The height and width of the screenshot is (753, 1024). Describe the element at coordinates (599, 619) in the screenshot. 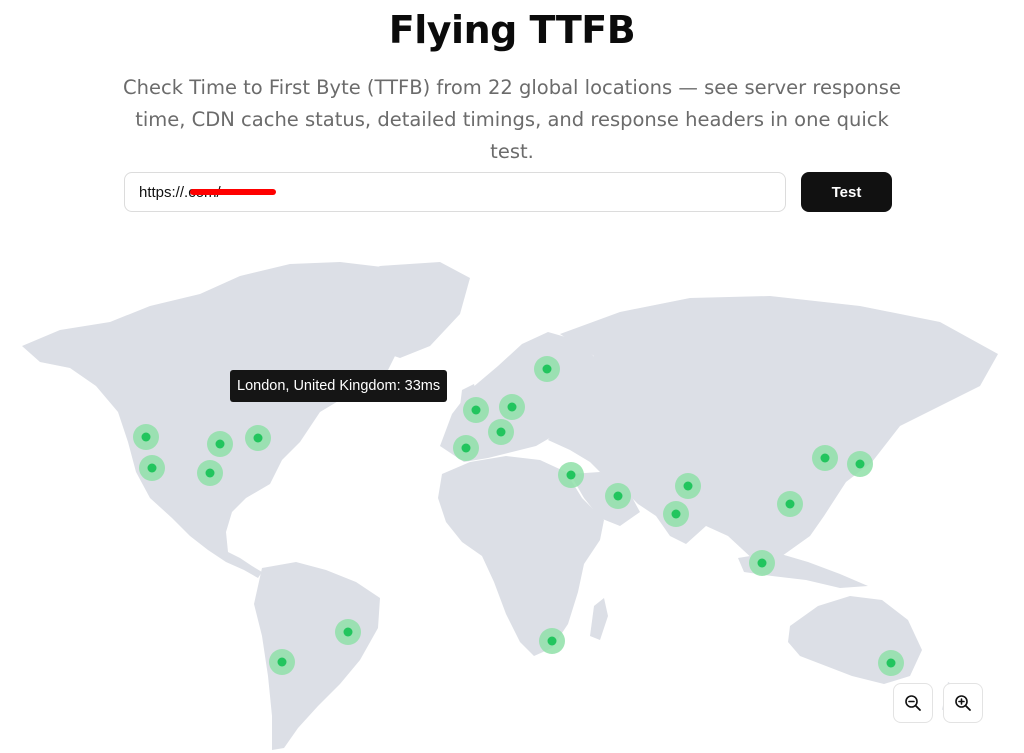

I see `madagascar` at that location.